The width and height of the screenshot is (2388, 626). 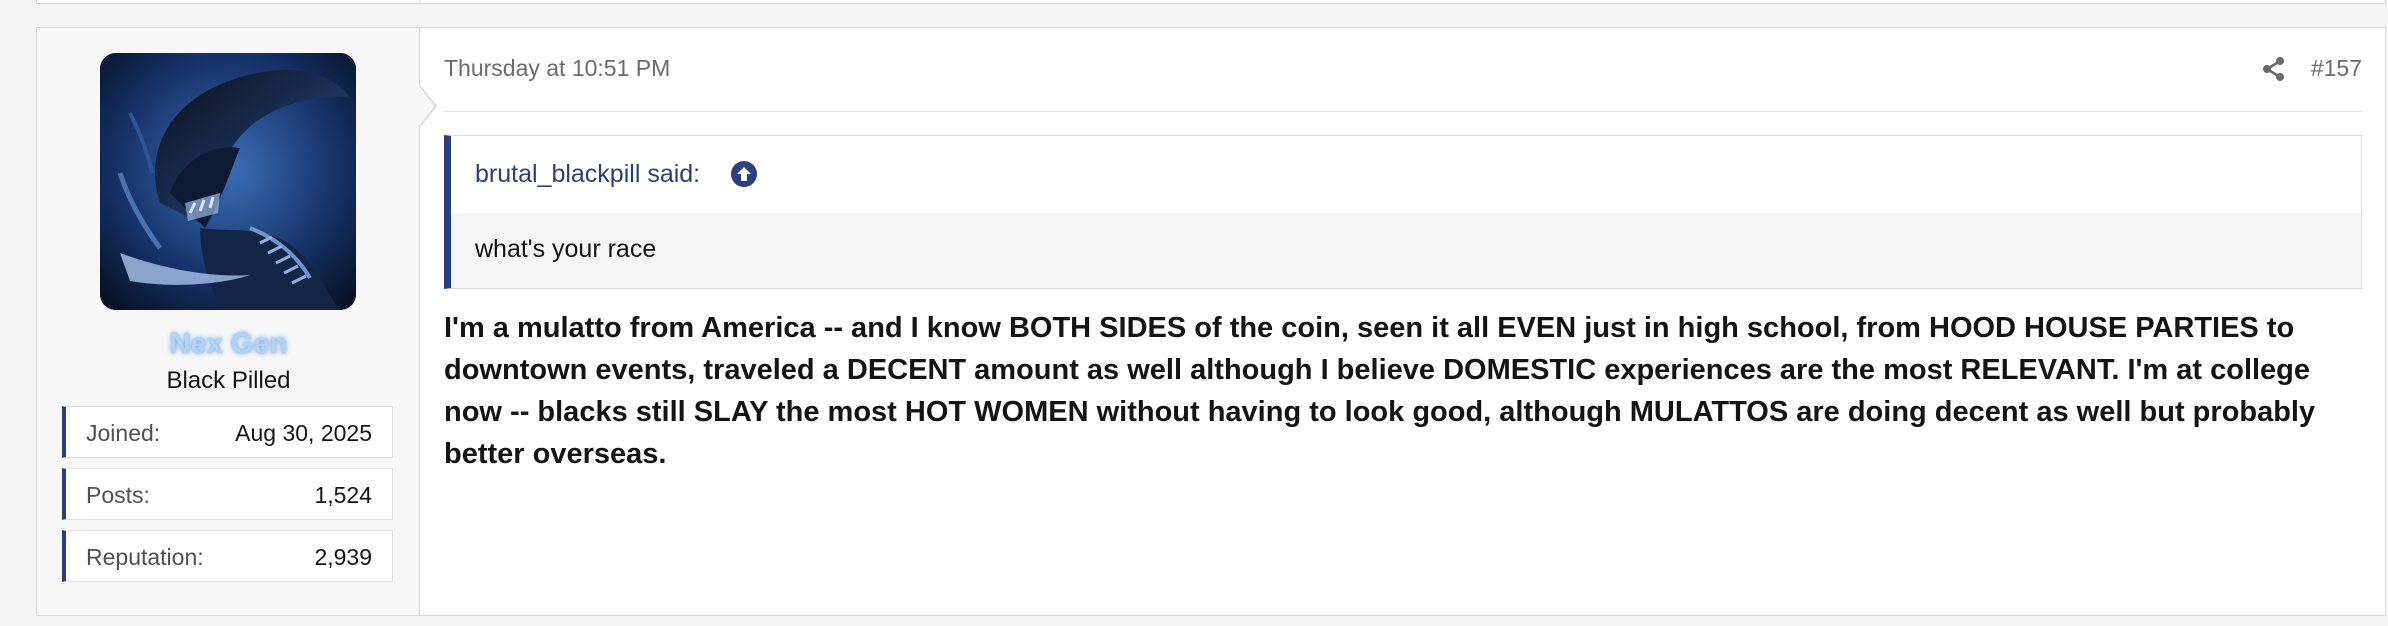 I want to click on stat-joined: Joined: Aug 30, 2025, so click(x=227, y=432).